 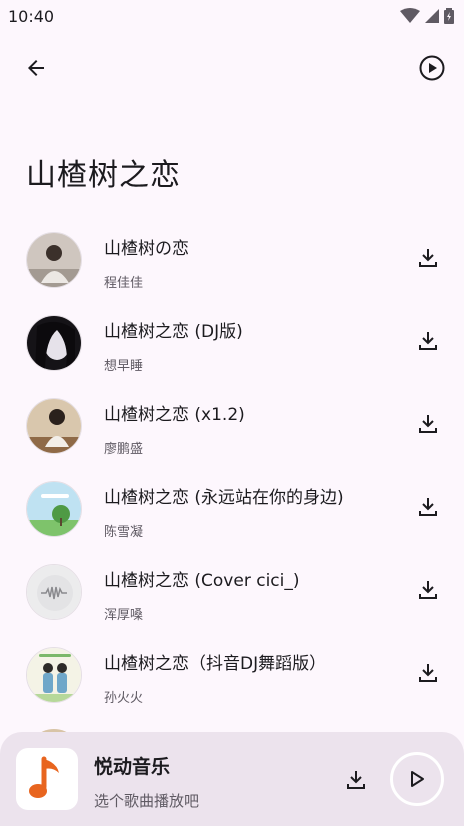 I want to click on play-icon, so click(x=417, y=779).